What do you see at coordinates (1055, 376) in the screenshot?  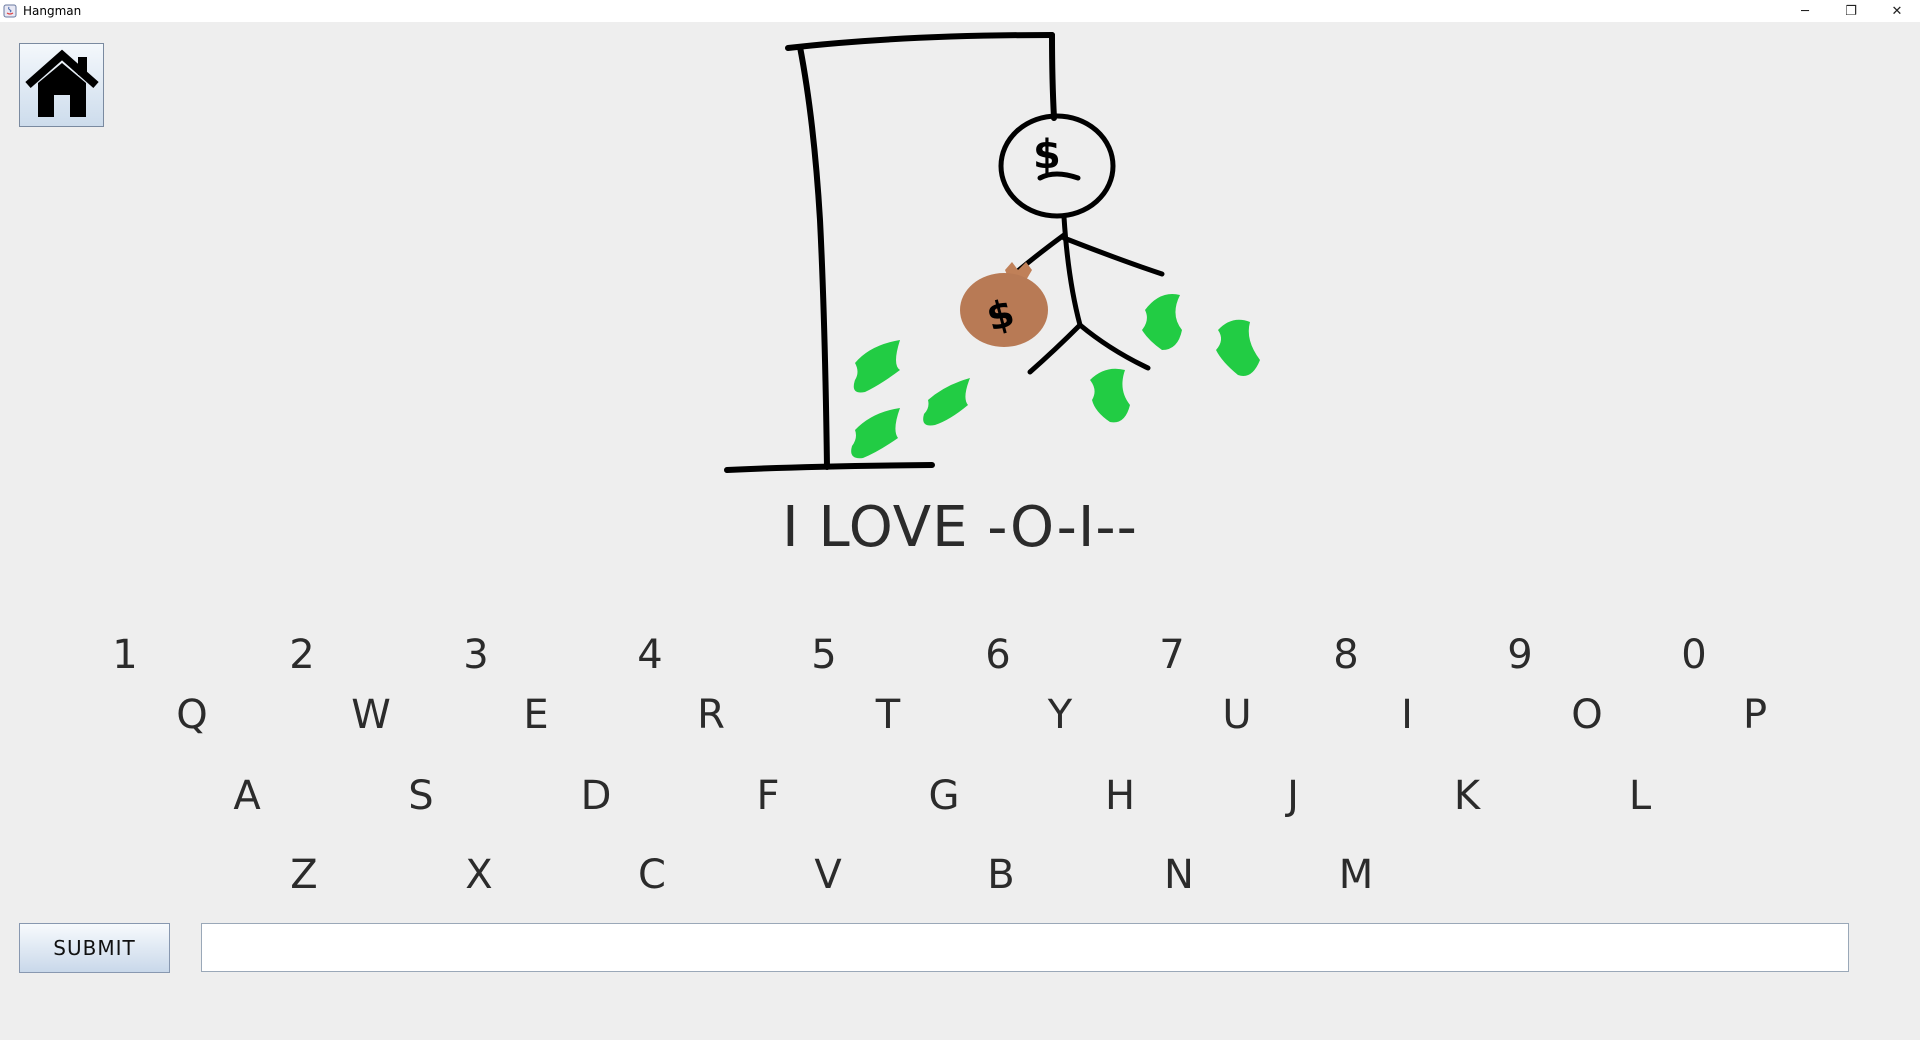 I see `dollar-bill-icon` at bounding box center [1055, 376].